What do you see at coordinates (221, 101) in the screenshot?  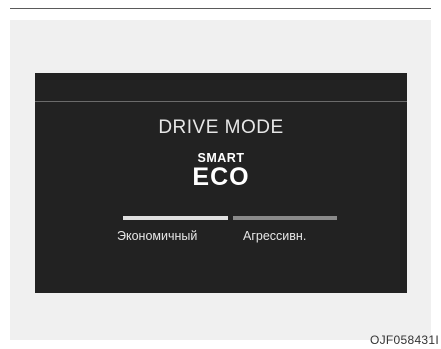 I see `display-divider` at bounding box center [221, 101].